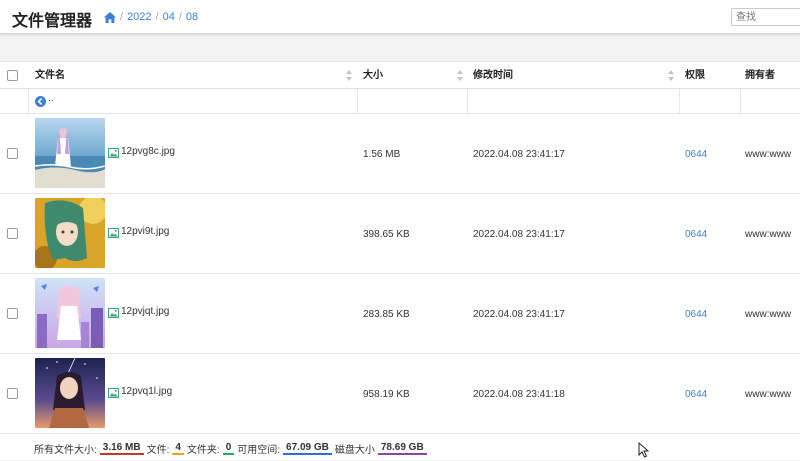 The width and height of the screenshot is (800, 461). I want to click on search-input, so click(765, 17).